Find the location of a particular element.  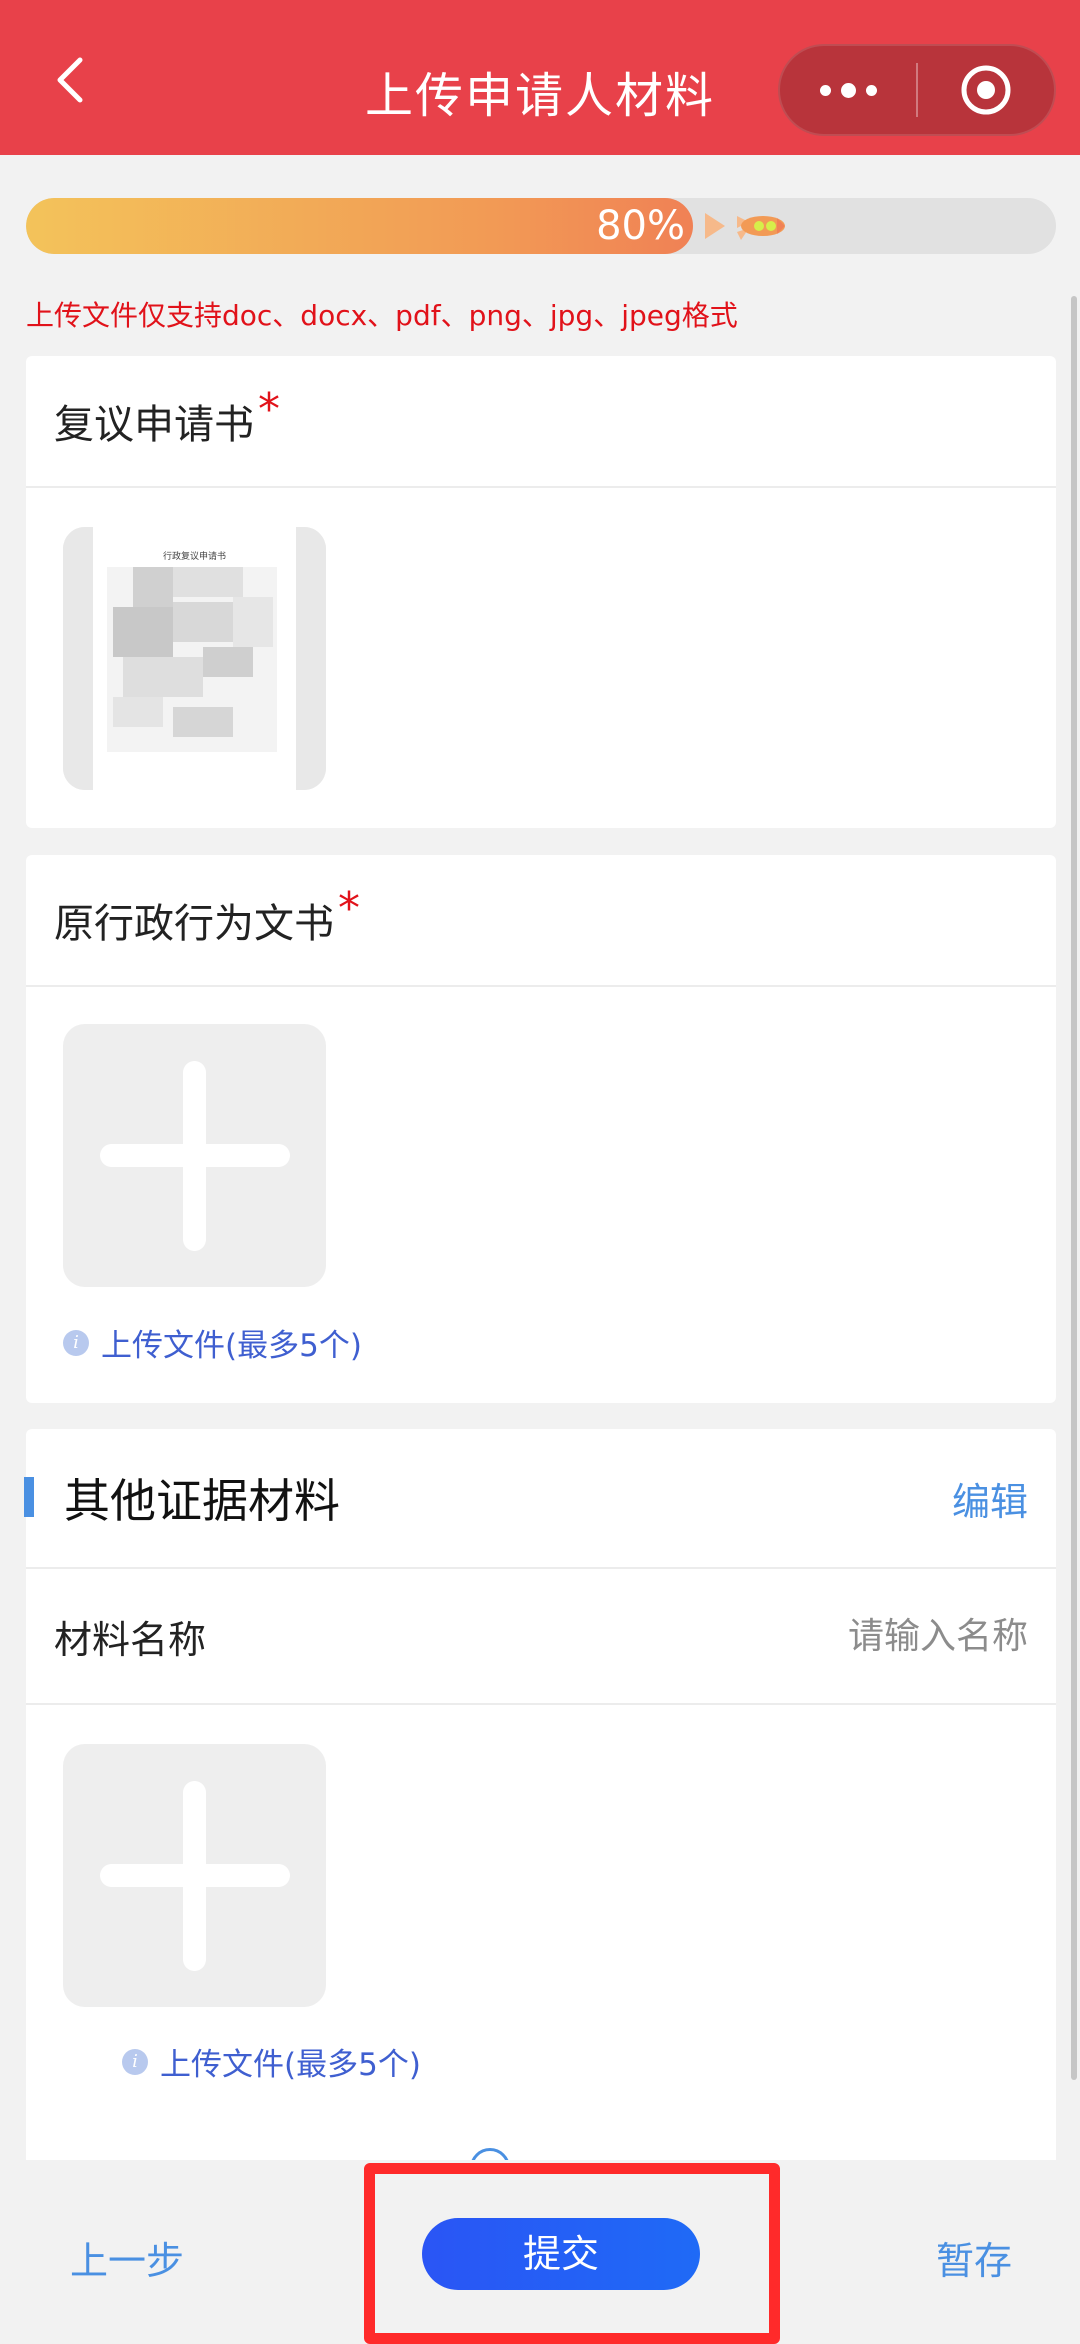

material-name-input is located at coordinates (778, 1636).